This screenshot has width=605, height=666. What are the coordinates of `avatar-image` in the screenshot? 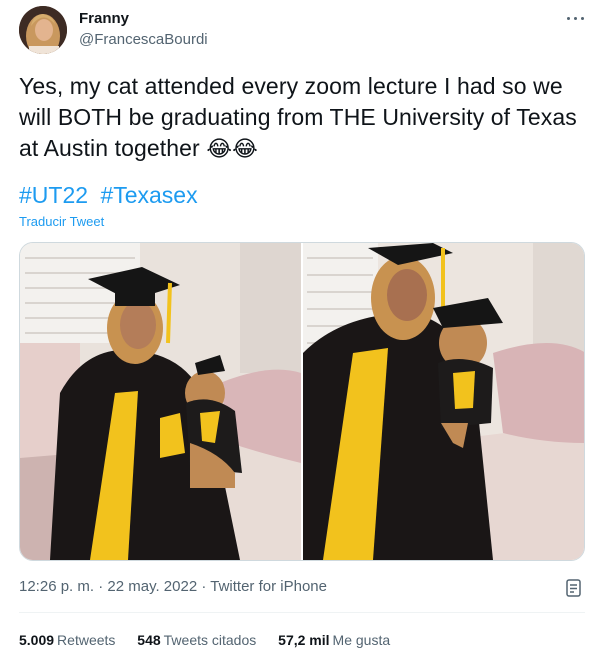 It's located at (43, 30).